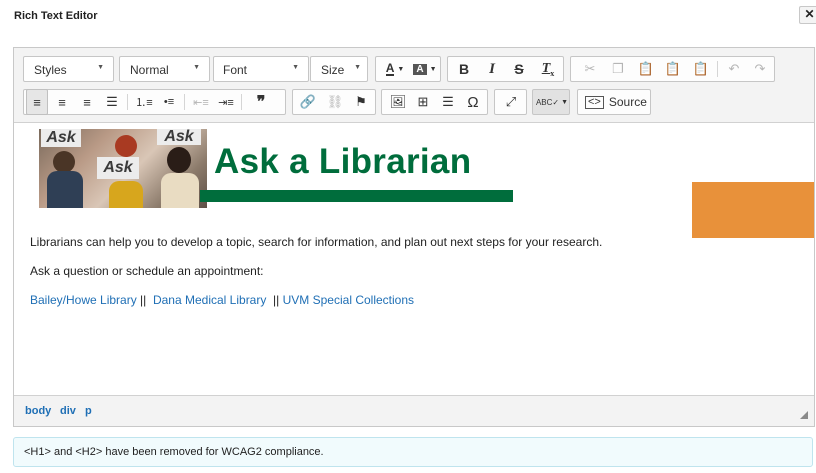 This screenshot has width=816, height=473. I want to click on redo-icon: ↷, so click(760, 68).